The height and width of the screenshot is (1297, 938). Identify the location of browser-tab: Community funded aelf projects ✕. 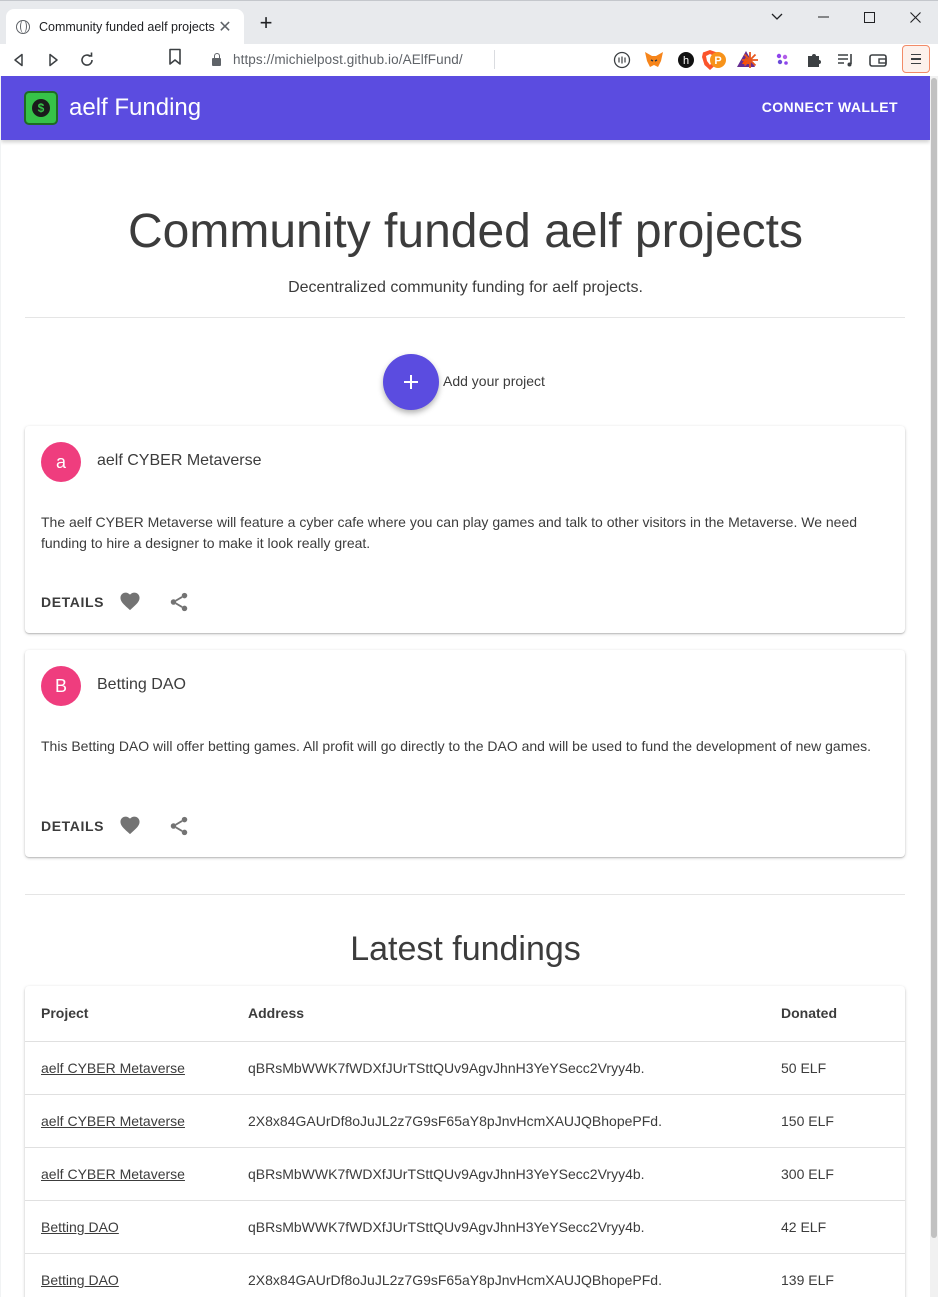
(125, 27).